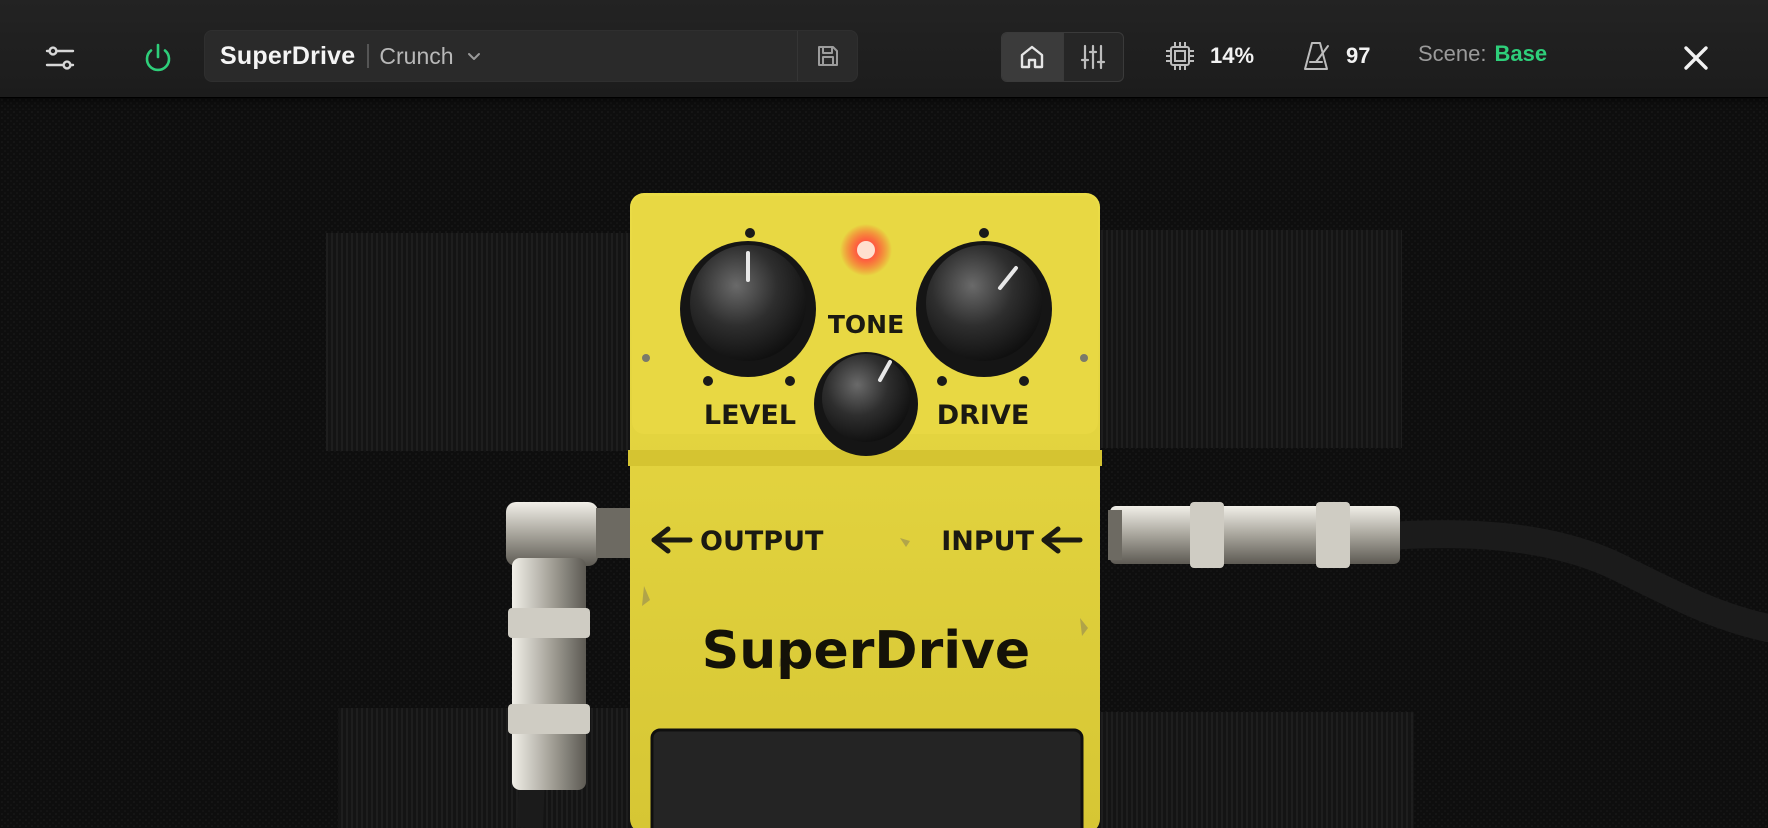  I want to click on footswitch, so click(867, 778).